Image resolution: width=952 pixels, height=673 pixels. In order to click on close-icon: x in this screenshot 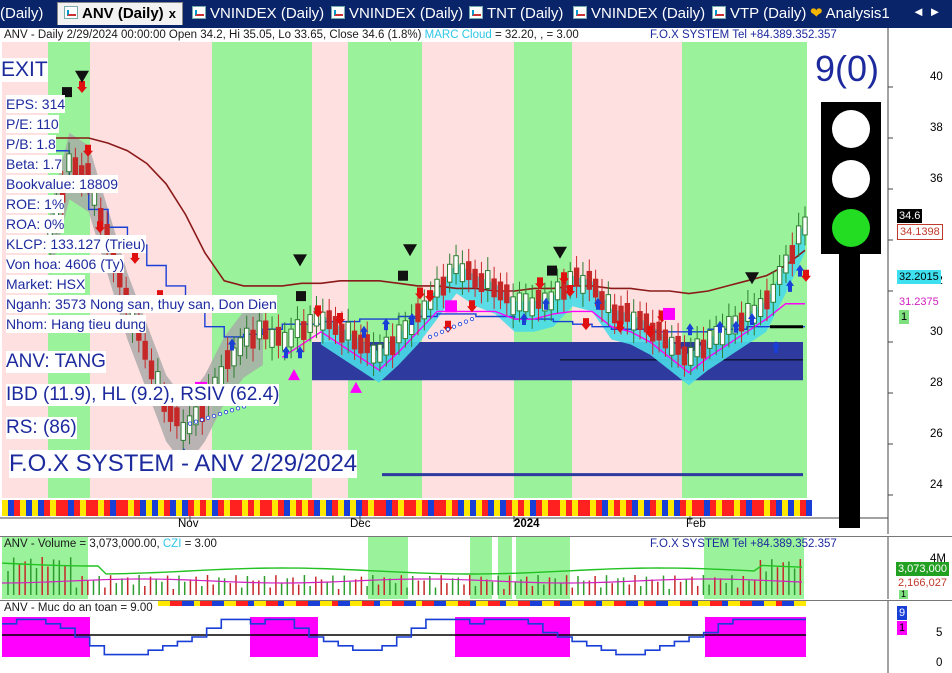, I will do `click(172, 13)`.